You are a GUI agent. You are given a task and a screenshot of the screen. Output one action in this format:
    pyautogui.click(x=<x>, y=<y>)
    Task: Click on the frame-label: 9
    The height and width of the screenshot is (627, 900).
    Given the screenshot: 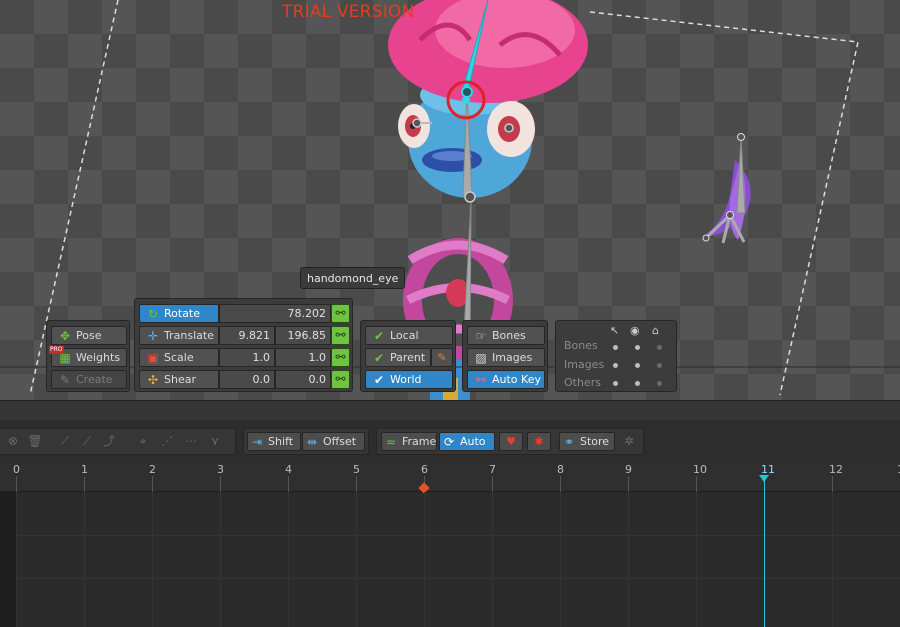 What is the action you would take?
    pyautogui.click(x=628, y=469)
    